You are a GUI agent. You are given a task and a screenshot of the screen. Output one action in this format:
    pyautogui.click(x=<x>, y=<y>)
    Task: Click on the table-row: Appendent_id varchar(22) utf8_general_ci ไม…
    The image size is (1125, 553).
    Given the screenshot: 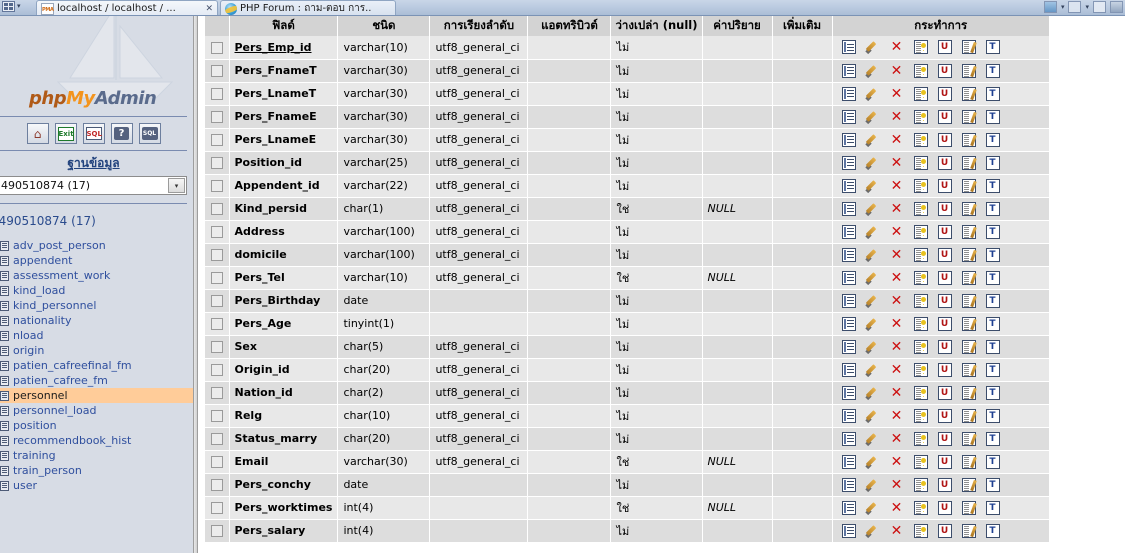 What is the action you would take?
    pyautogui.click(x=627, y=186)
    